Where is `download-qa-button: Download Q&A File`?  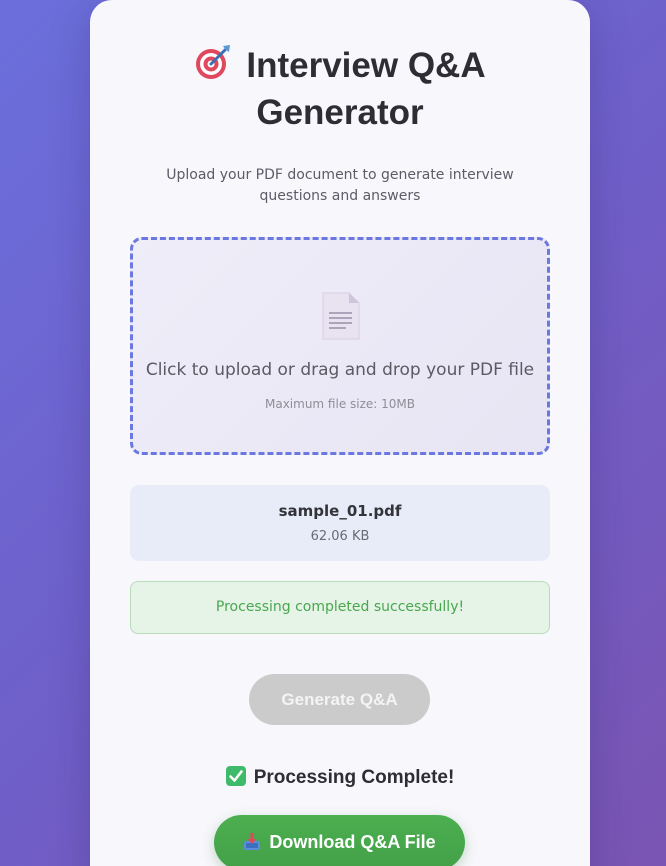 download-qa-button: Download Q&A File is located at coordinates (339, 840).